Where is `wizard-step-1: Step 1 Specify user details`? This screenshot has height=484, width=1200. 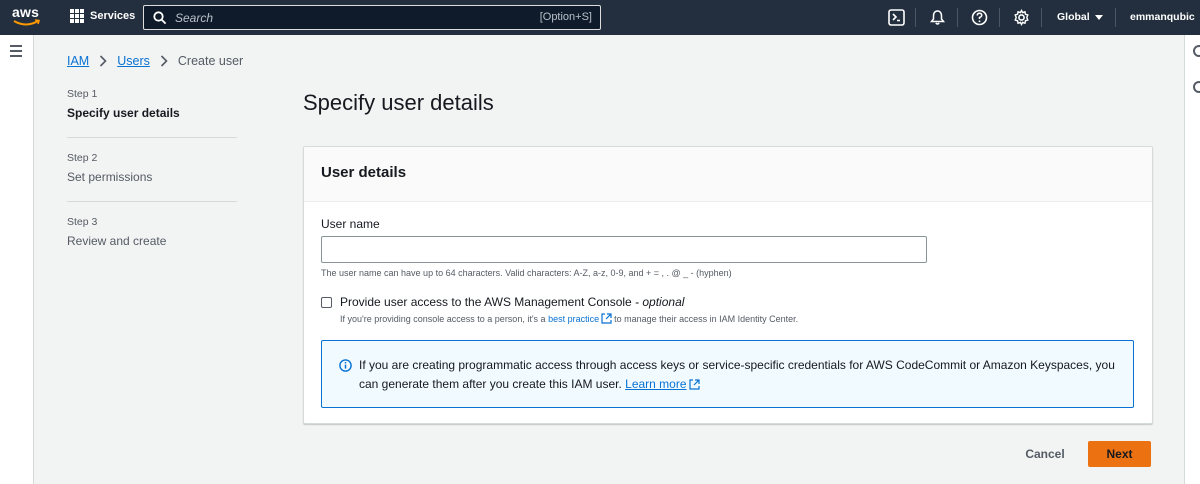
wizard-step-1: Step 1 Specify user details is located at coordinates (152, 113).